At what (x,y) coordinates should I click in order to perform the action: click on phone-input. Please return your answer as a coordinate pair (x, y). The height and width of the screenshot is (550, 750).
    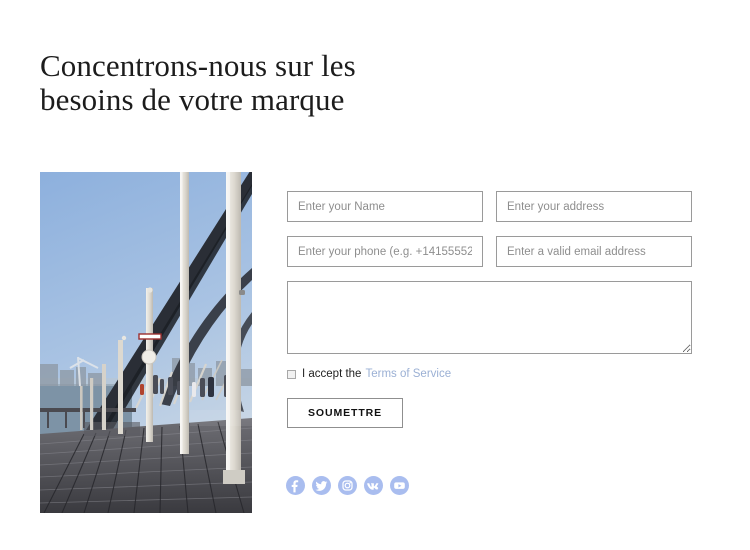
    Looking at the image, I should click on (385, 251).